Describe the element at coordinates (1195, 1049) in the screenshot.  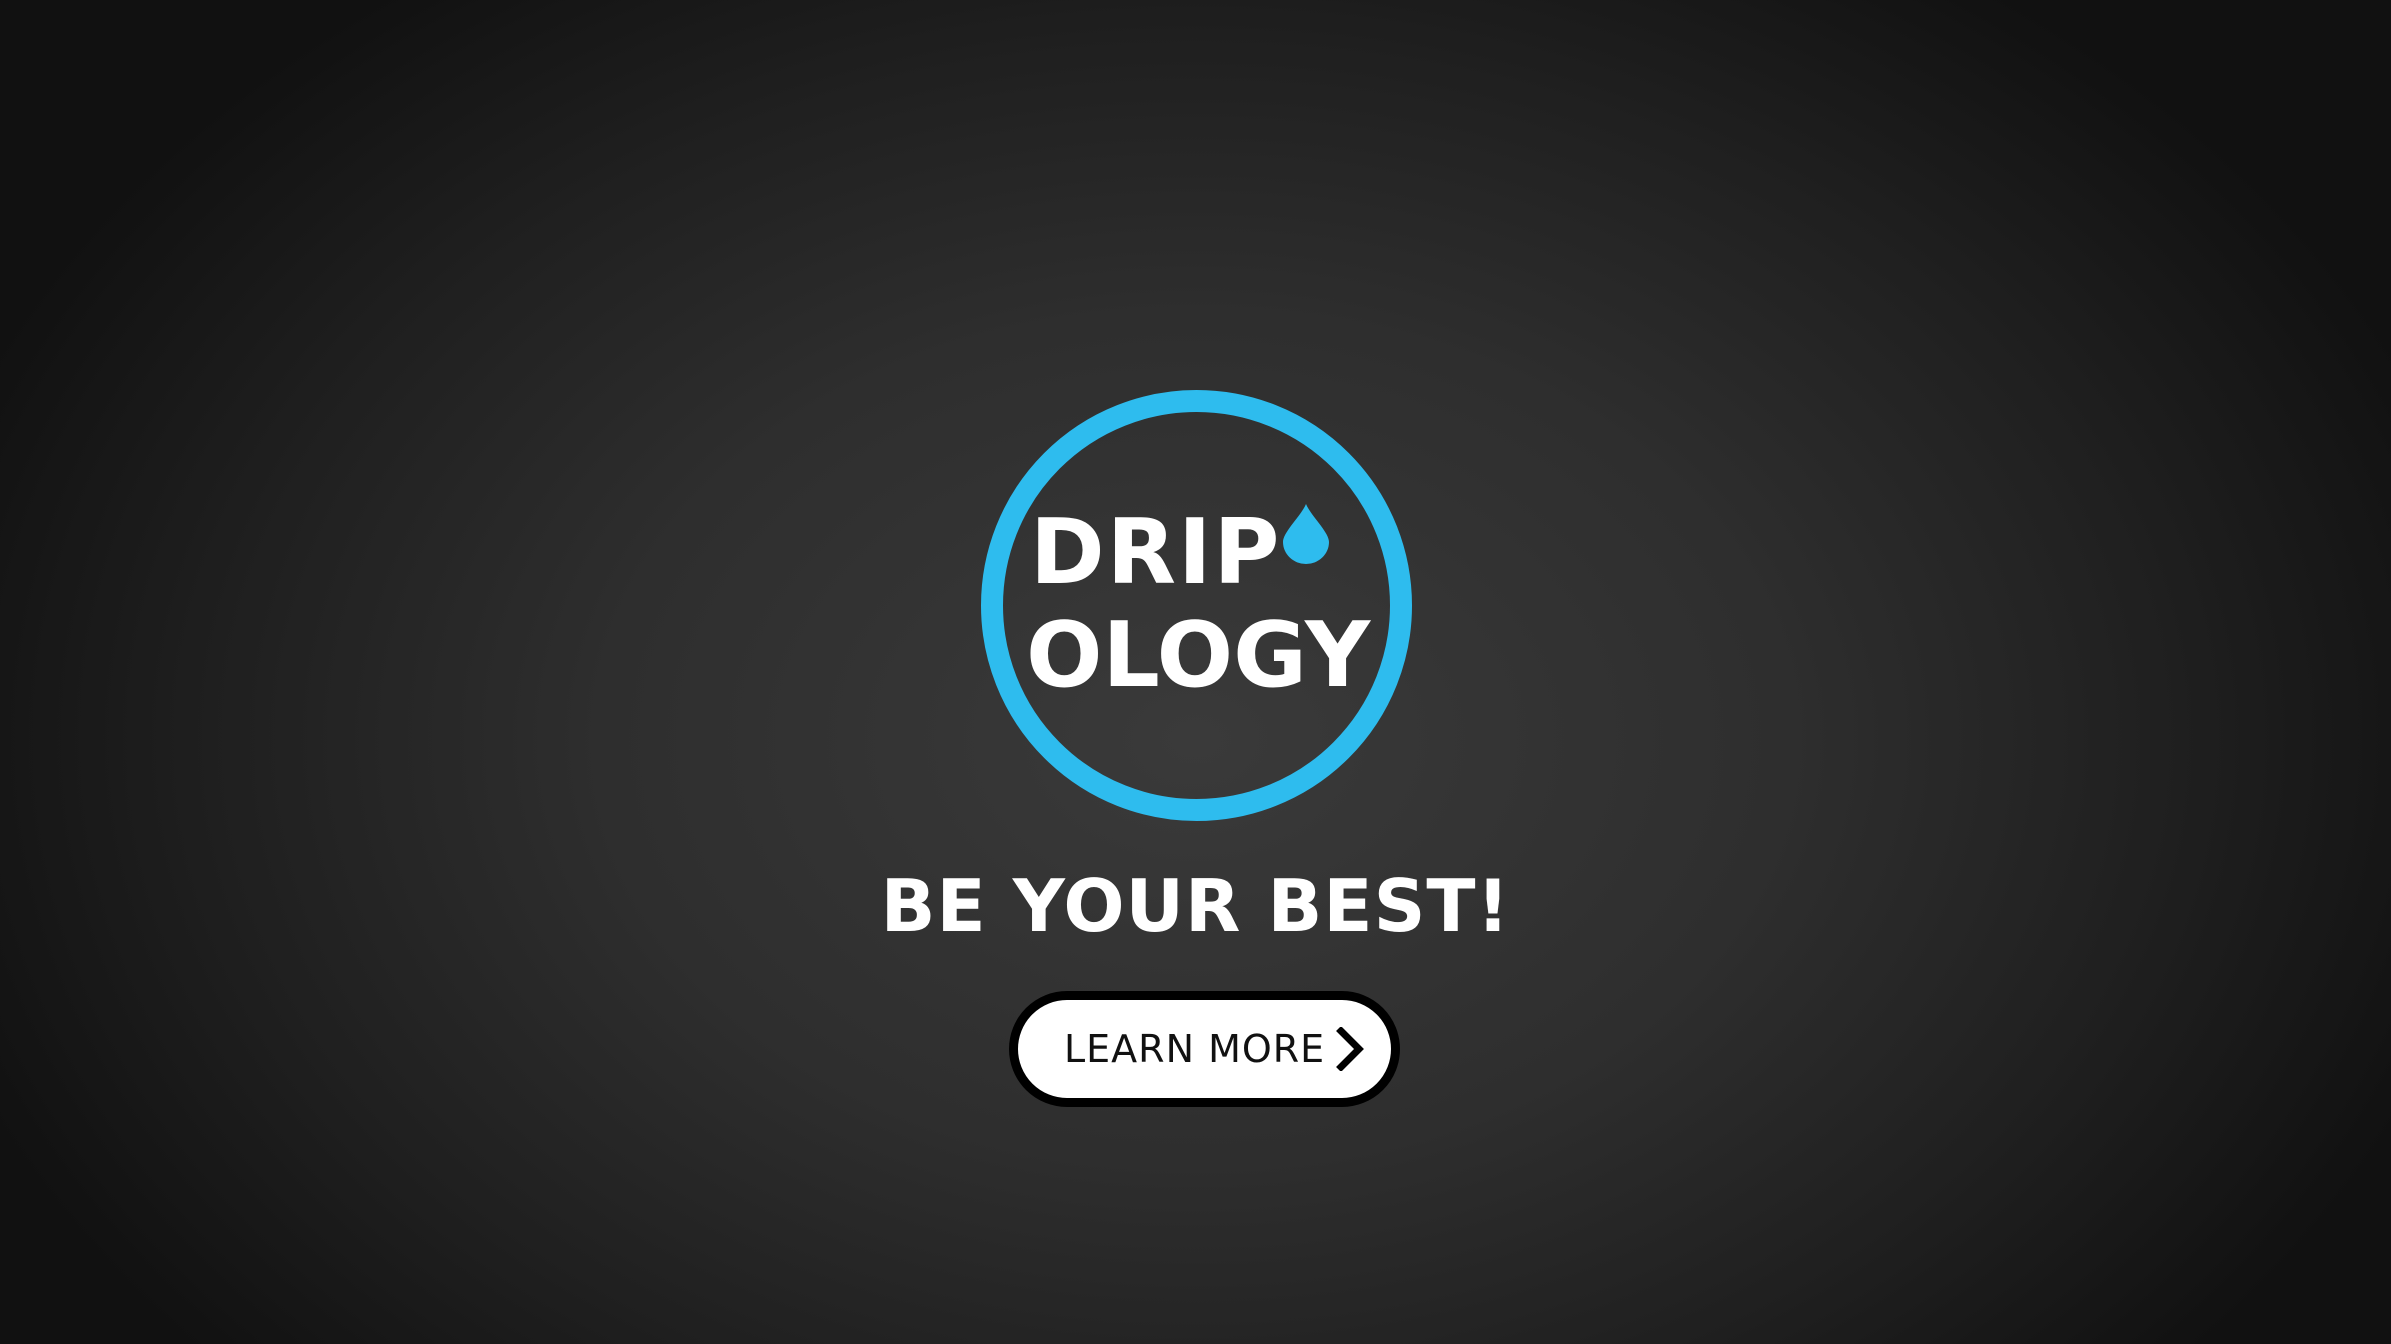
I see `learn-more-label: LEARN MORE` at that location.